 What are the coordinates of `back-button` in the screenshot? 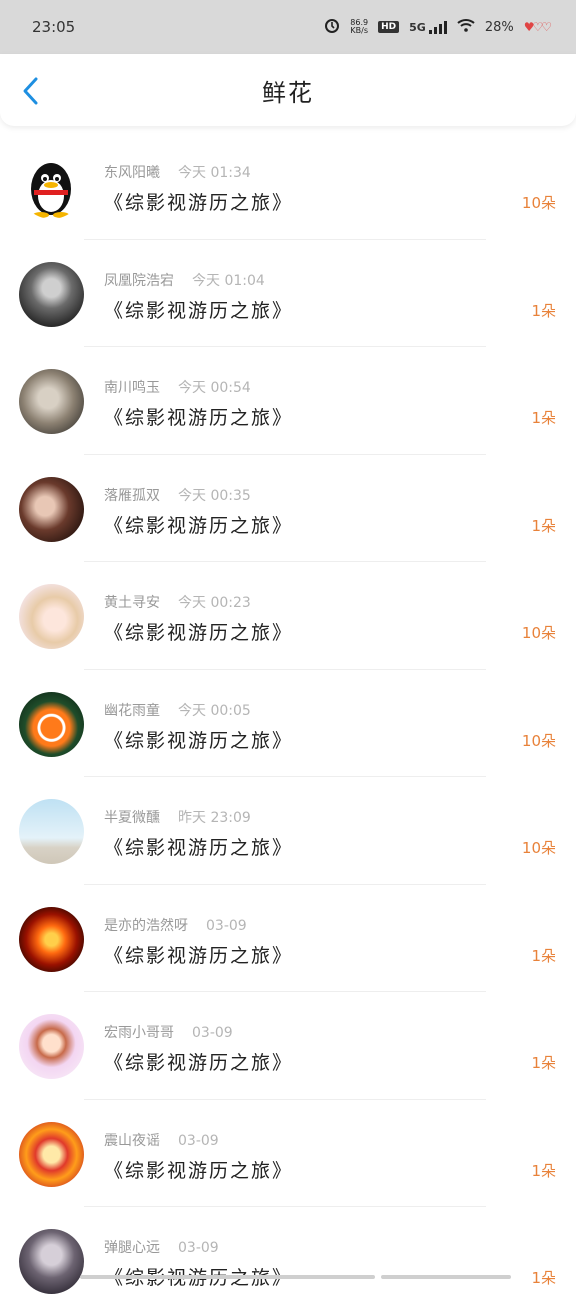 It's located at (31, 91).